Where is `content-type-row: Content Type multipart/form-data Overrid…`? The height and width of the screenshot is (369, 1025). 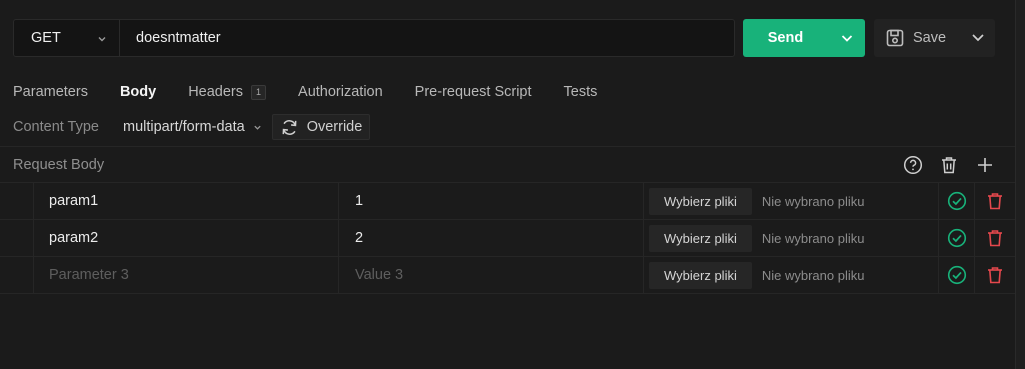 content-type-row: Content Type multipart/form-data Overrid… is located at coordinates (192, 127).